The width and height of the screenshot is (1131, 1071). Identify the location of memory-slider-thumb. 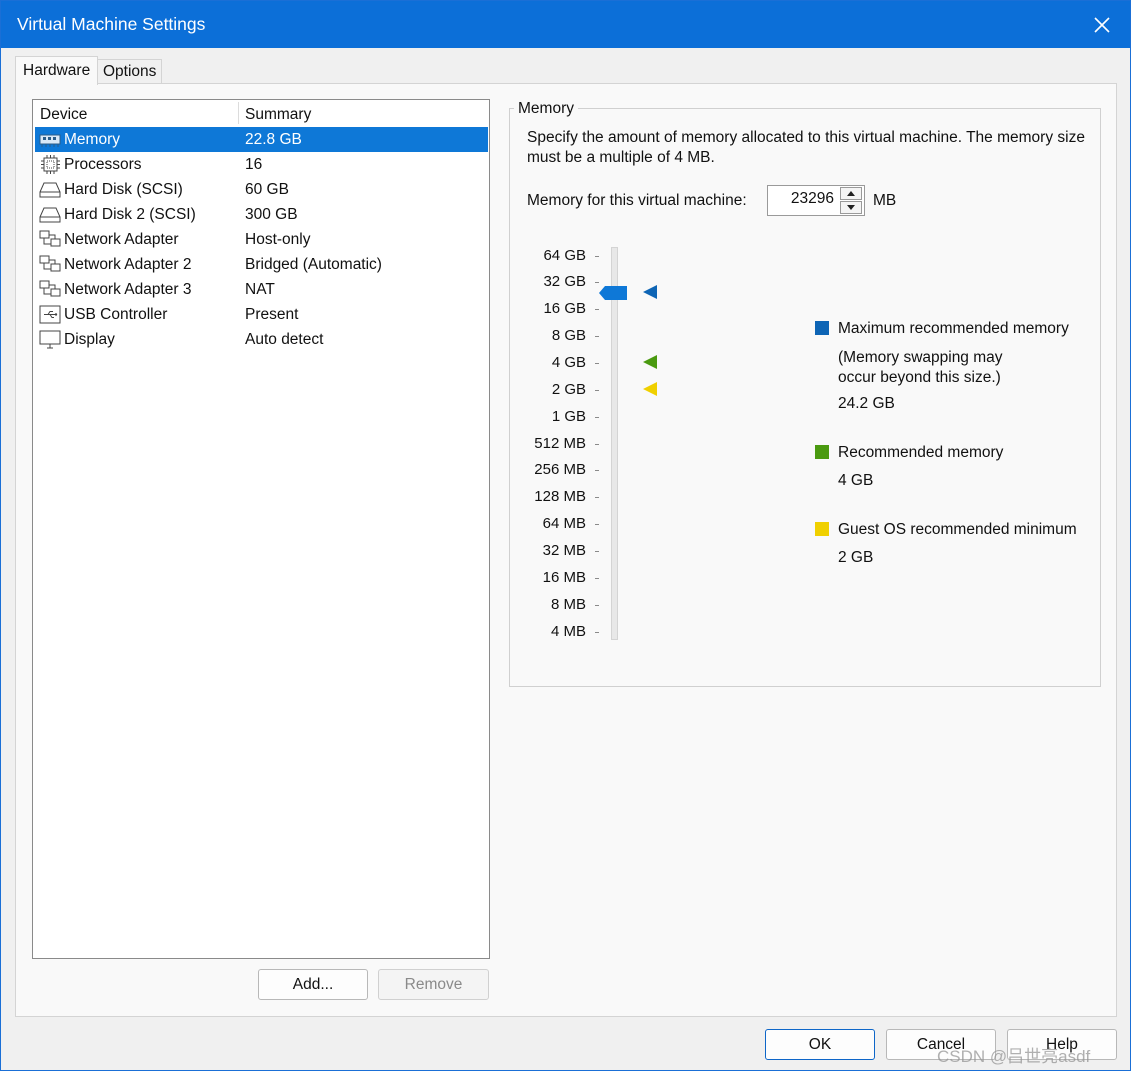
(613, 293).